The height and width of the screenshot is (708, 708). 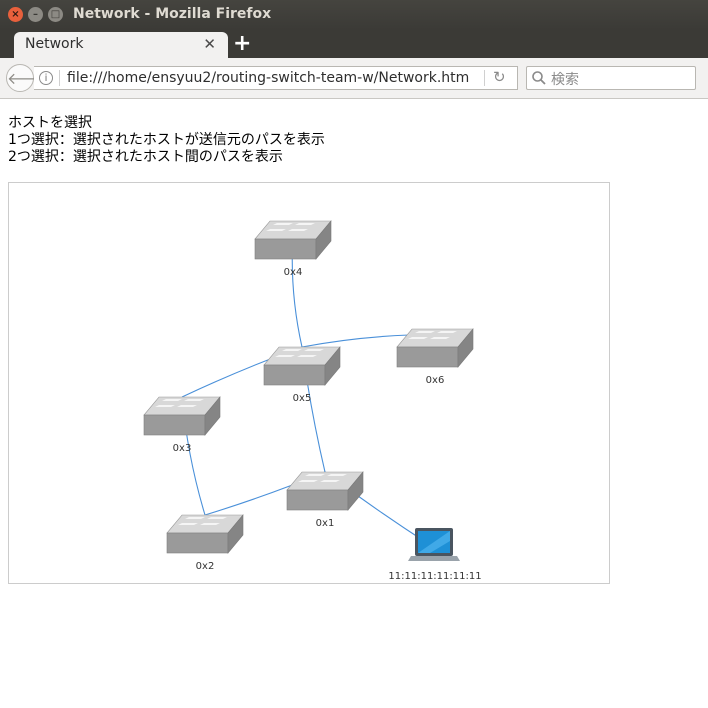 I want to click on close-window-button: ×, so click(x=15, y=14).